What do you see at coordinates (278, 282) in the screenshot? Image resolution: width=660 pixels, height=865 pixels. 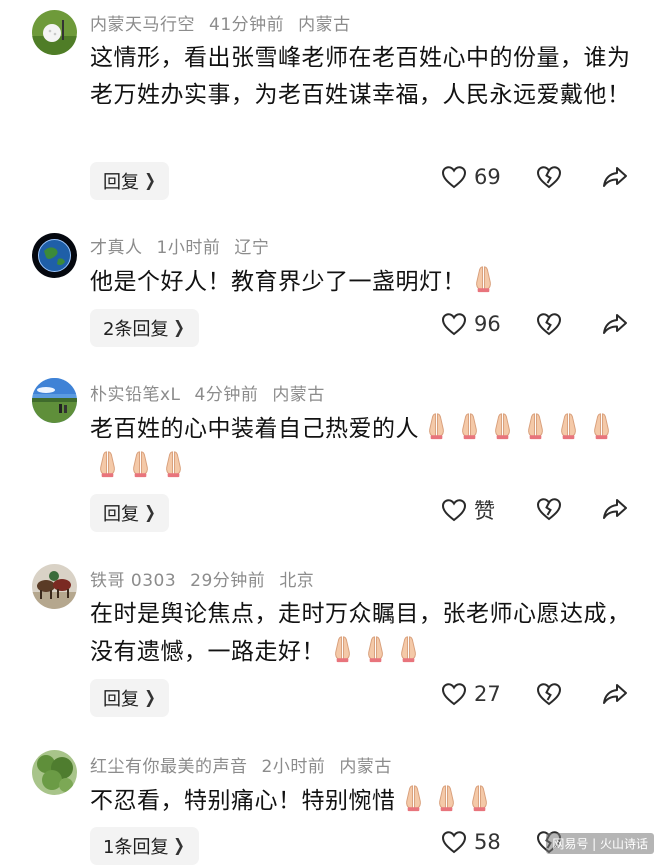 I see `comment-text-content: 他是个好人！教育界少了一盏明灯！` at bounding box center [278, 282].